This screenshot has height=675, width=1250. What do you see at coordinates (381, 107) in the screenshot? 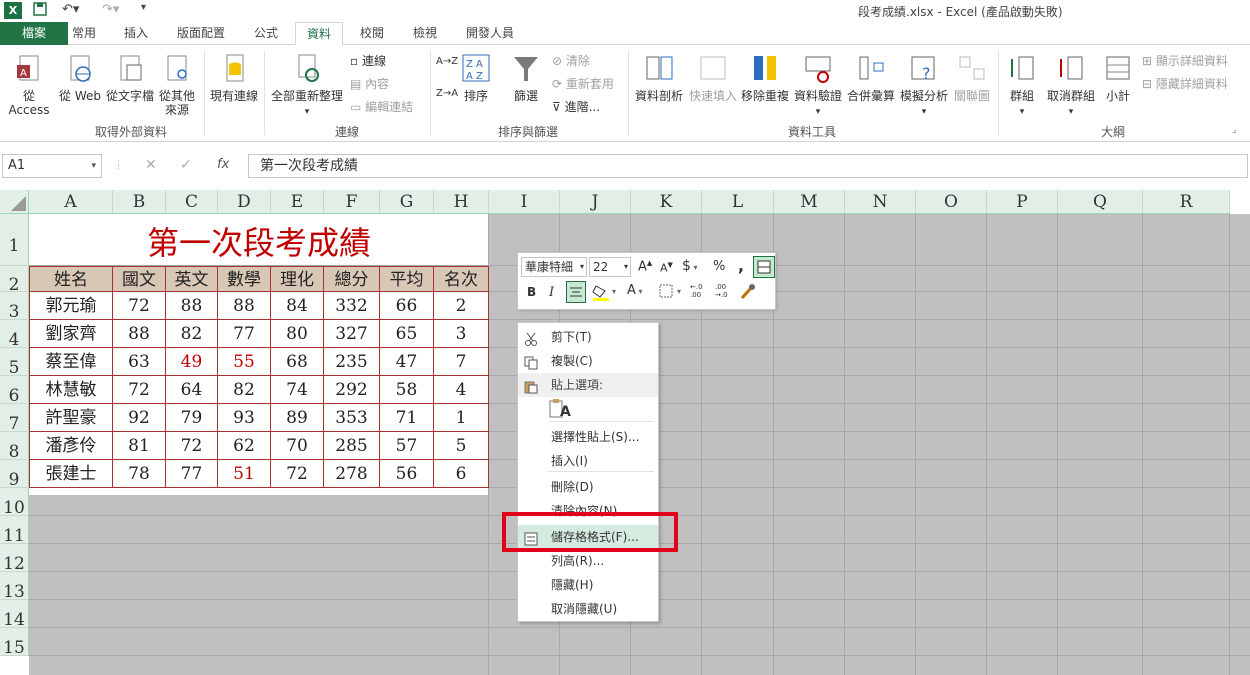
I see `edit-links-button: ▭ 編輯連結` at bounding box center [381, 107].